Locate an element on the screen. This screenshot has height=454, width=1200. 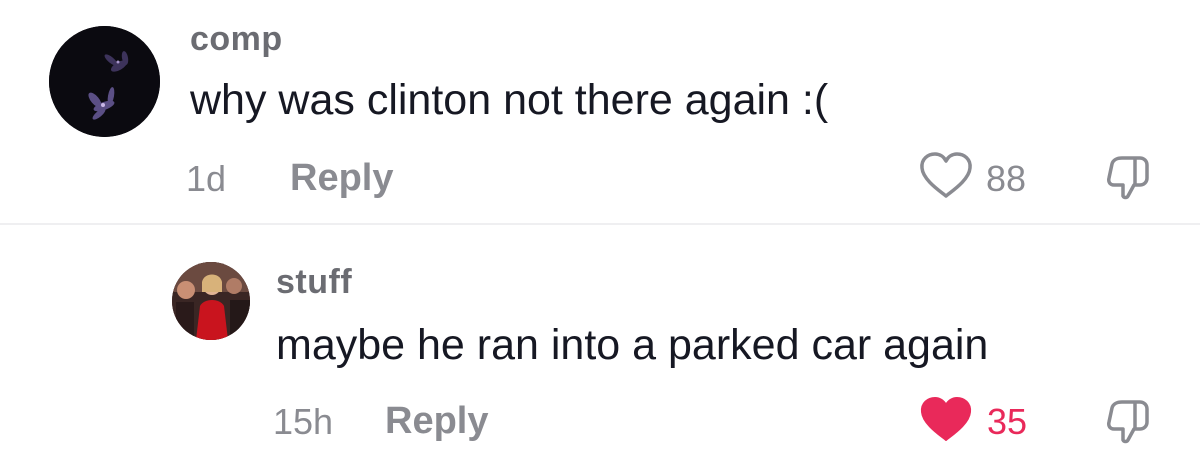
comment-username: comp is located at coordinates (236, 39).